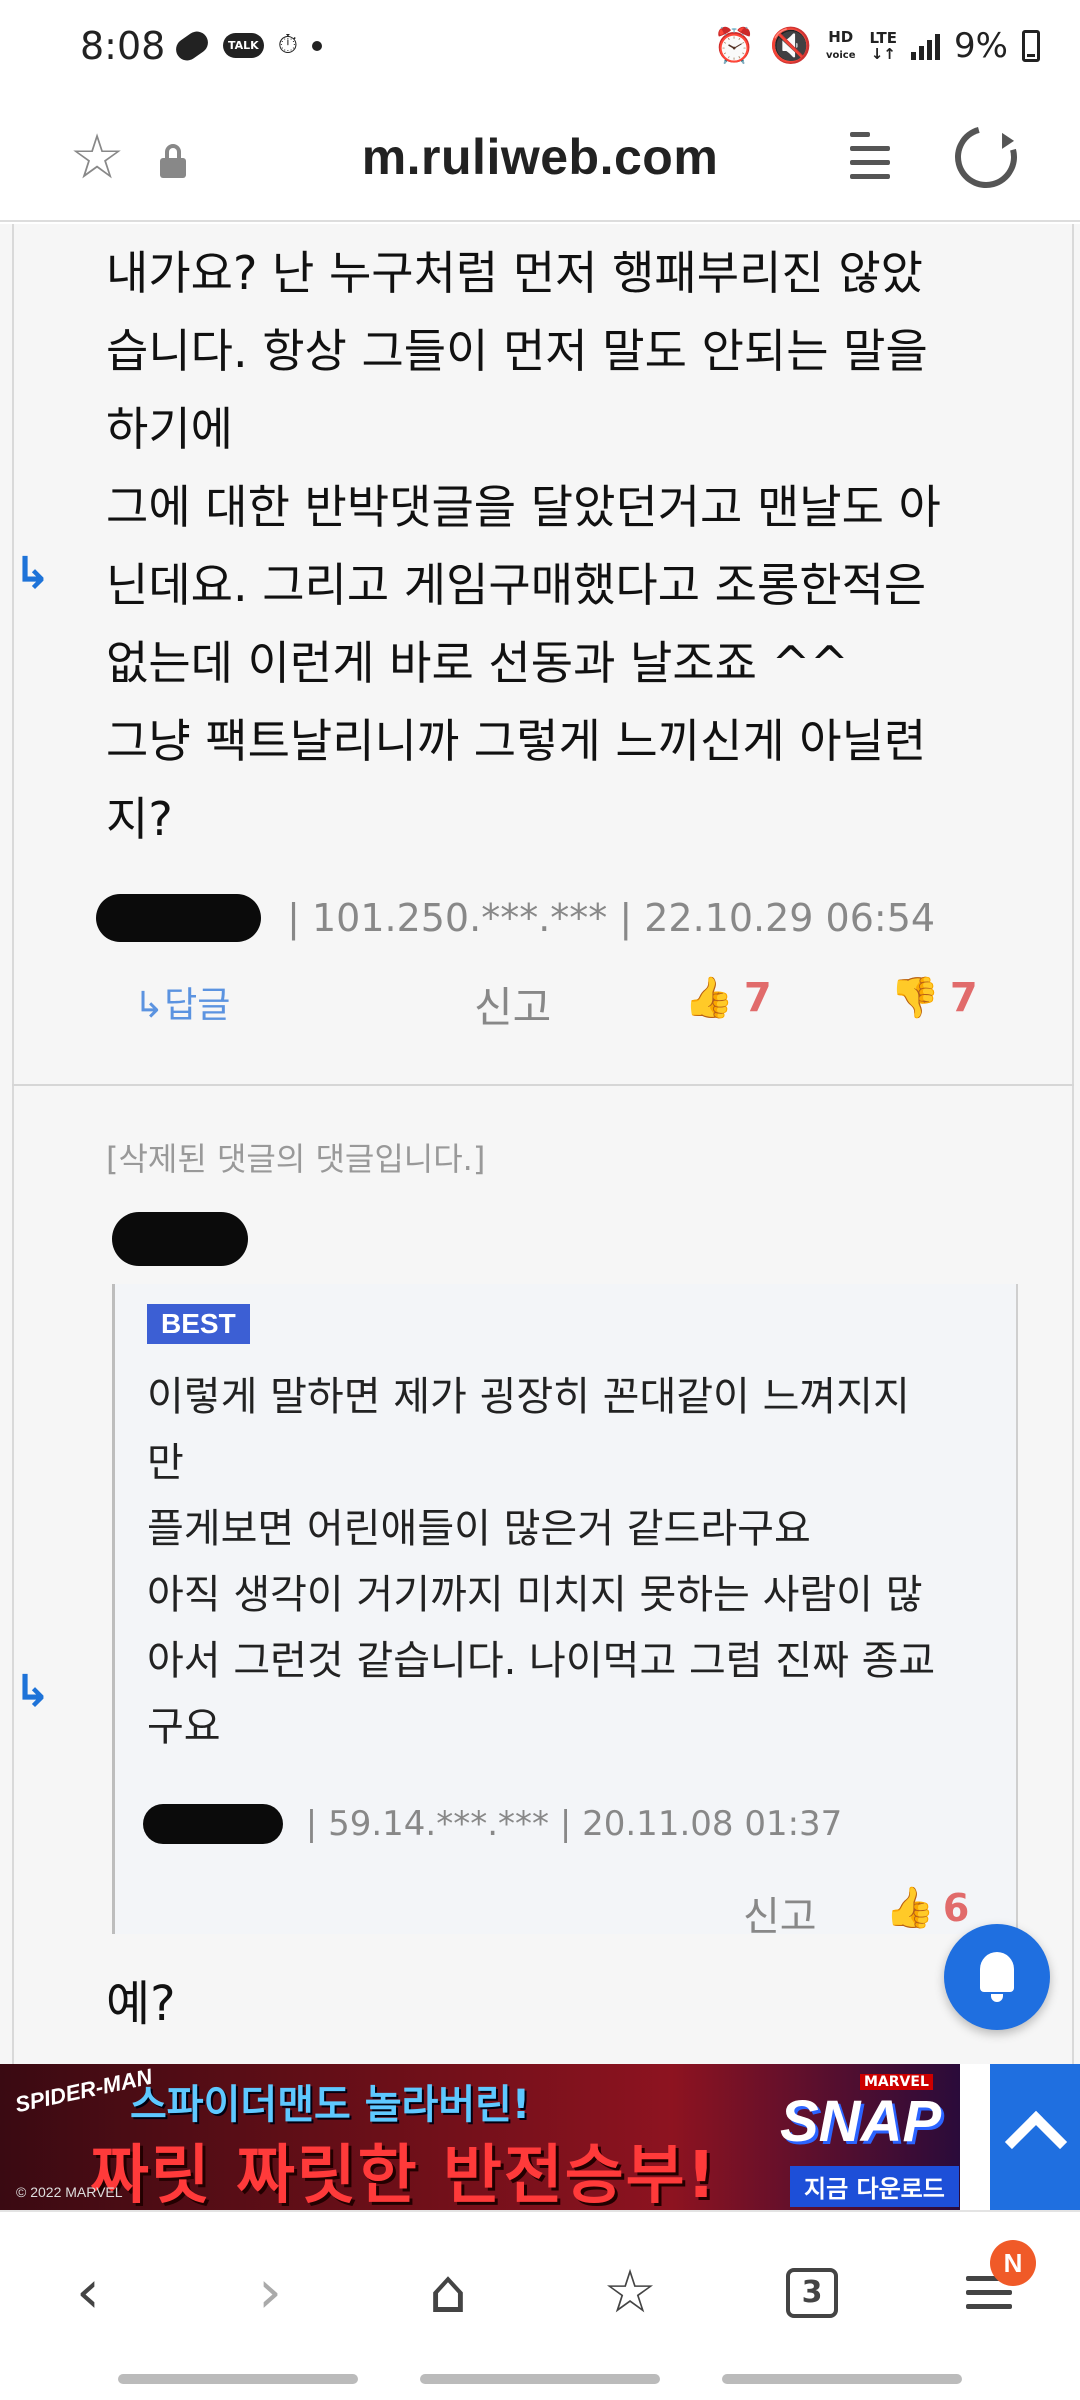 This screenshot has width=1080, height=2400. What do you see at coordinates (540, 2285) in the screenshot?
I see `browser-bottom-nav: ‹ › ⌂ ☆ 3 N` at bounding box center [540, 2285].